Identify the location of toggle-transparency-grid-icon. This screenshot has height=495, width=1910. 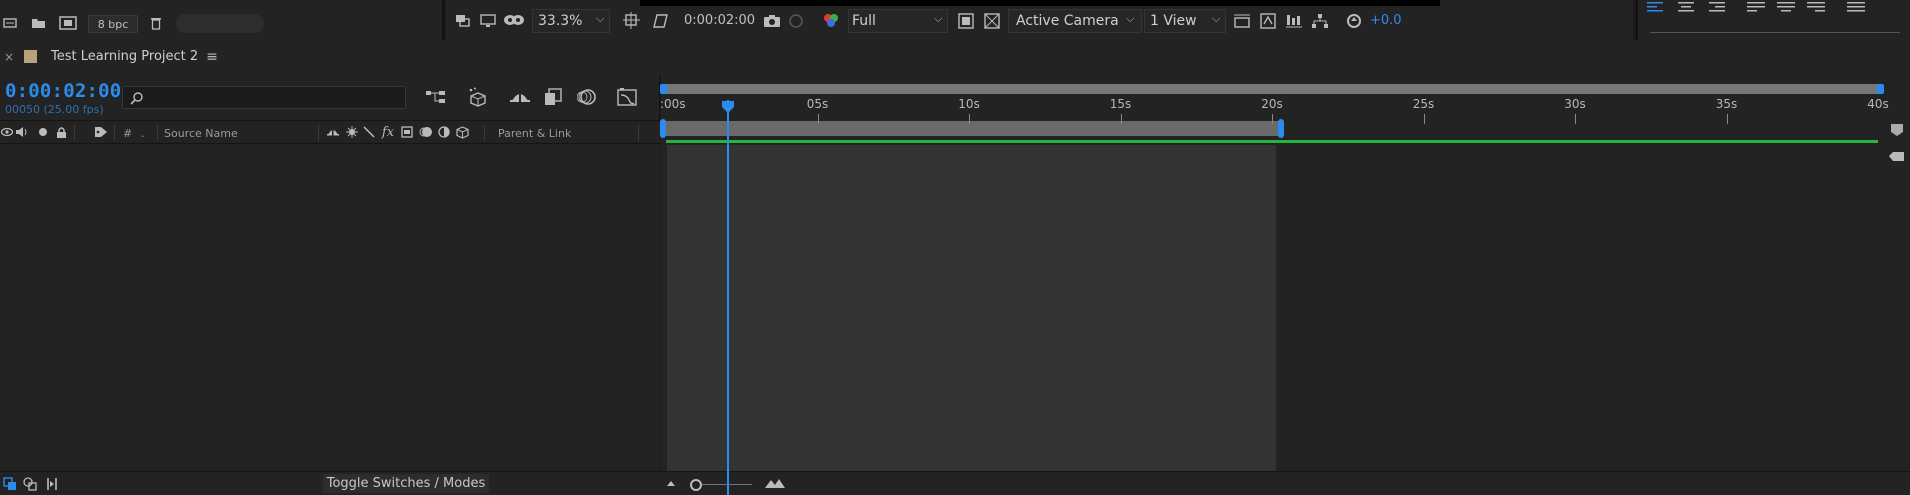
(992, 21).